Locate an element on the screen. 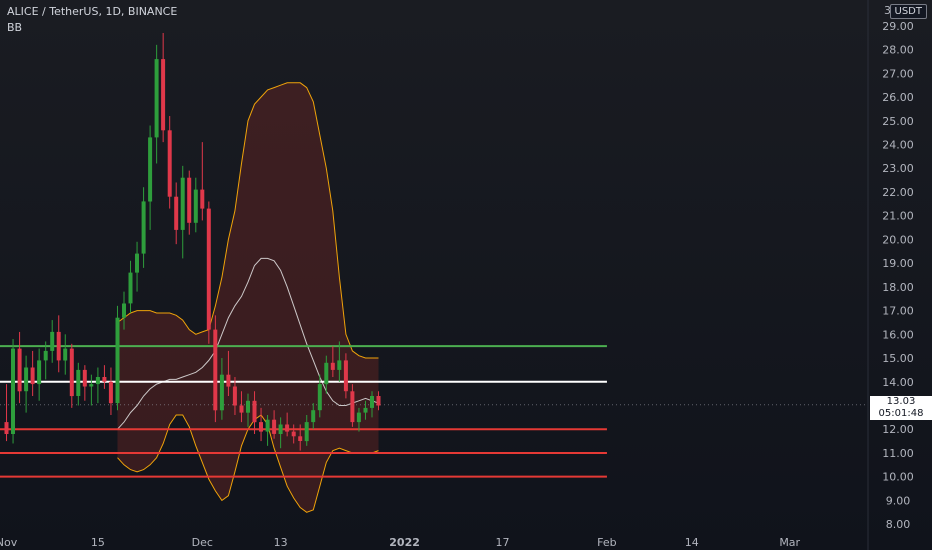 This screenshot has height=550, width=932. y-tick-label: 22.00 is located at coordinates (898, 192).